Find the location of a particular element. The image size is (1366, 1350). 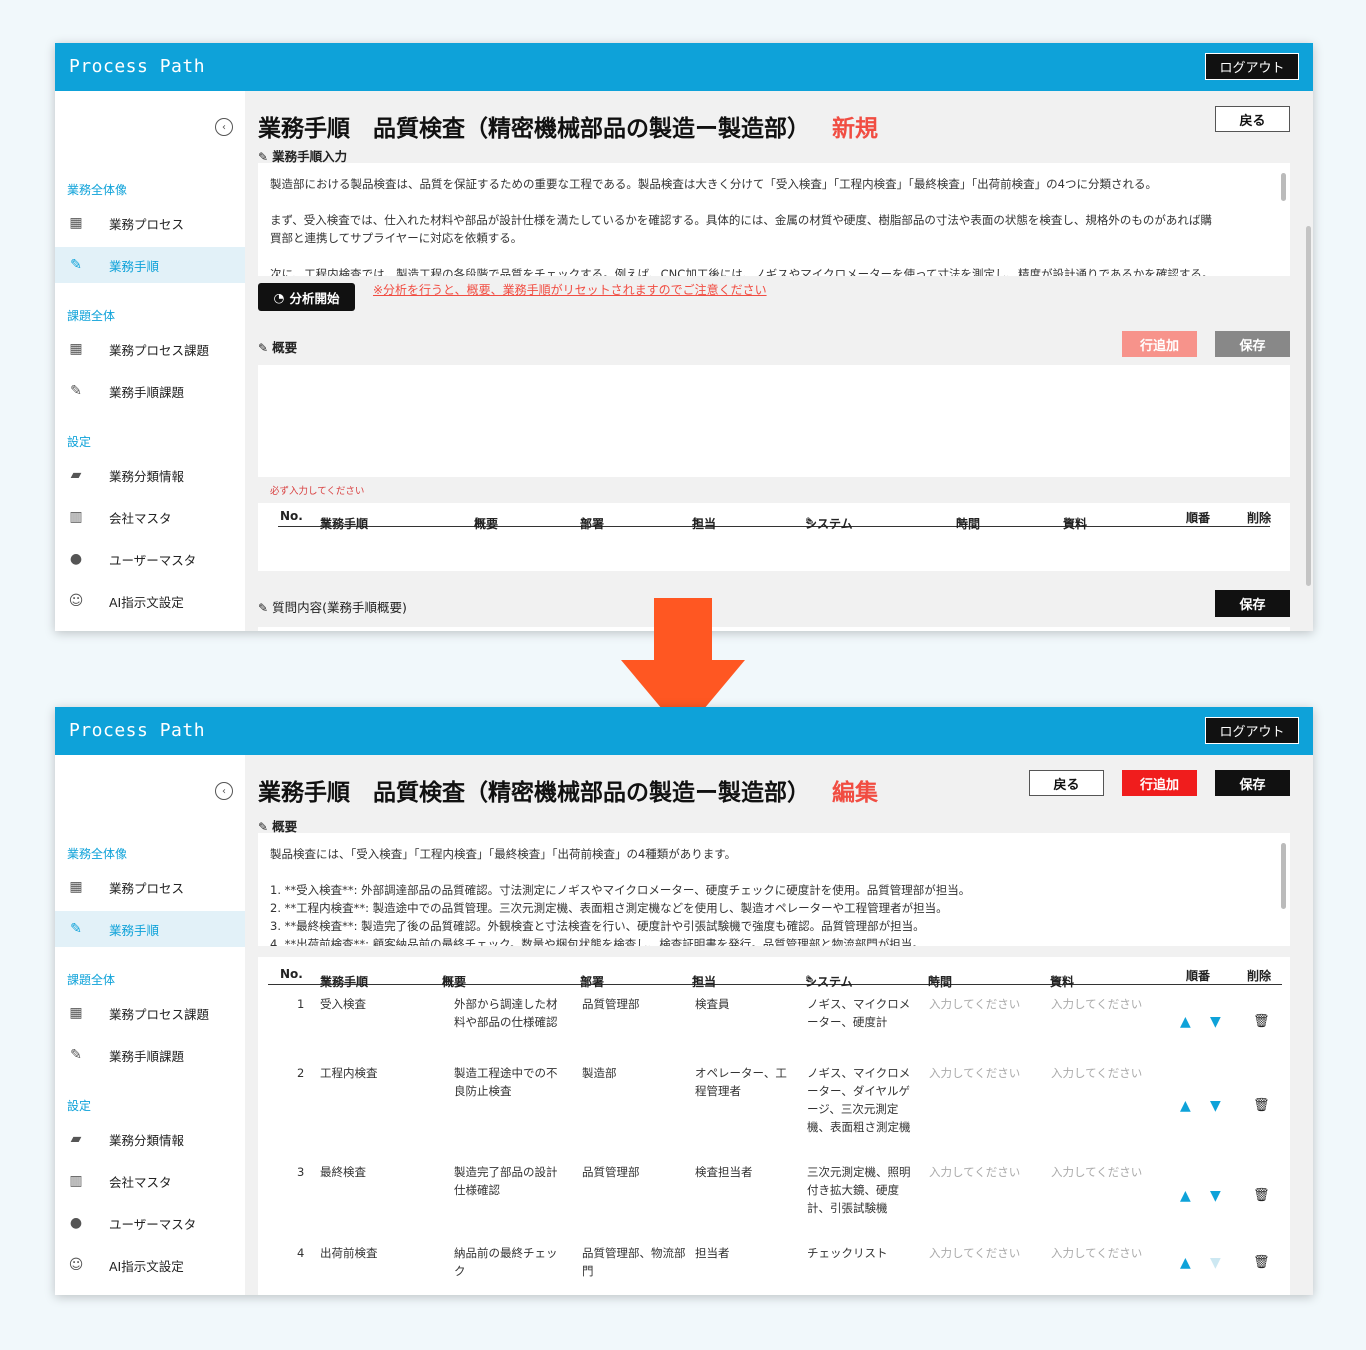

save-question-button: 保存 is located at coordinates (1252, 603).